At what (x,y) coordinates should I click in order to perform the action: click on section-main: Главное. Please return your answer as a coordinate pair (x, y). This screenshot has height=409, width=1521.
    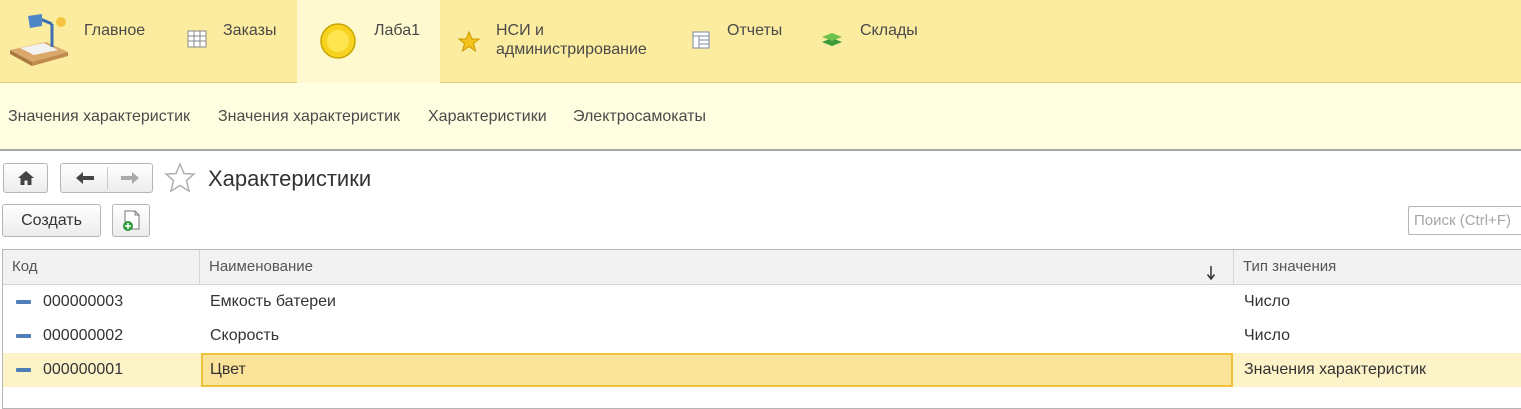
    Looking at the image, I should click on (85, 41).